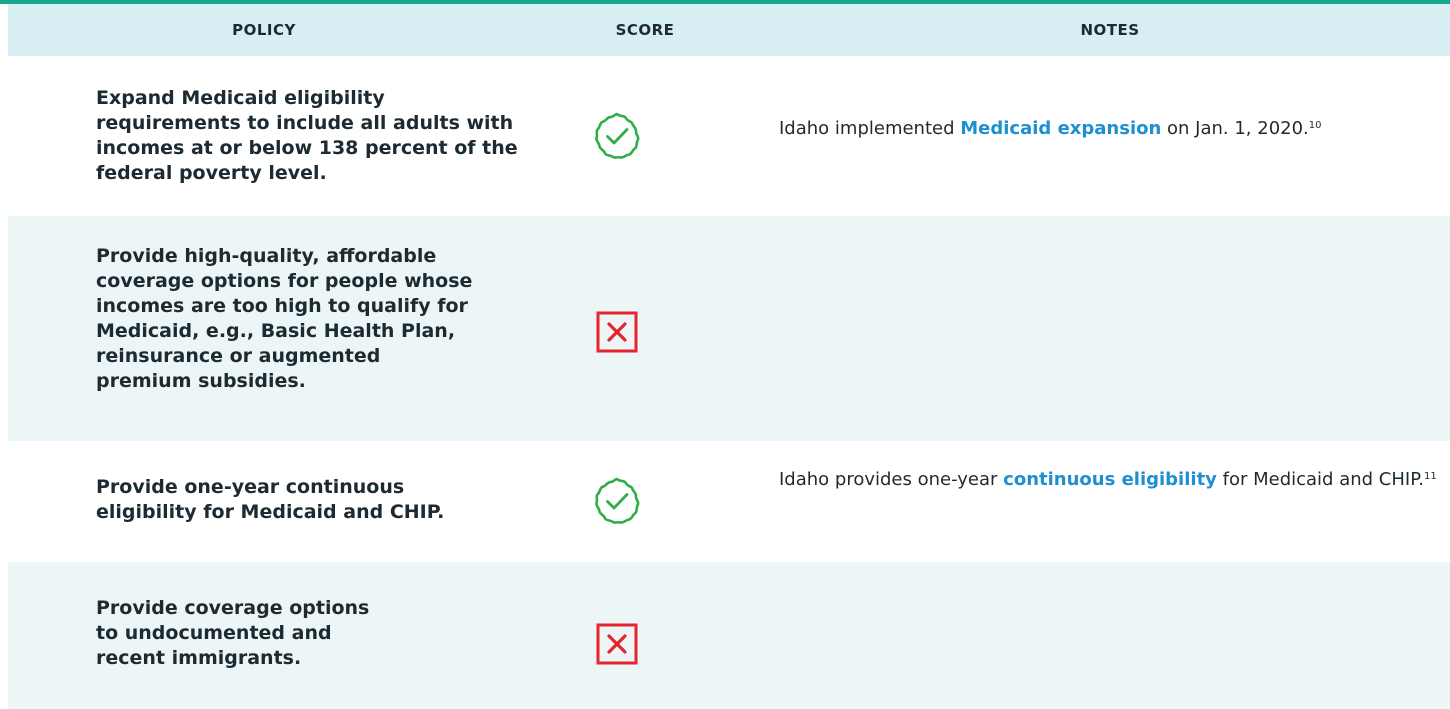  Describe the element at coordinates (264, 30) in the screenshot. I see `column-header-policy: POLICY` at that location.